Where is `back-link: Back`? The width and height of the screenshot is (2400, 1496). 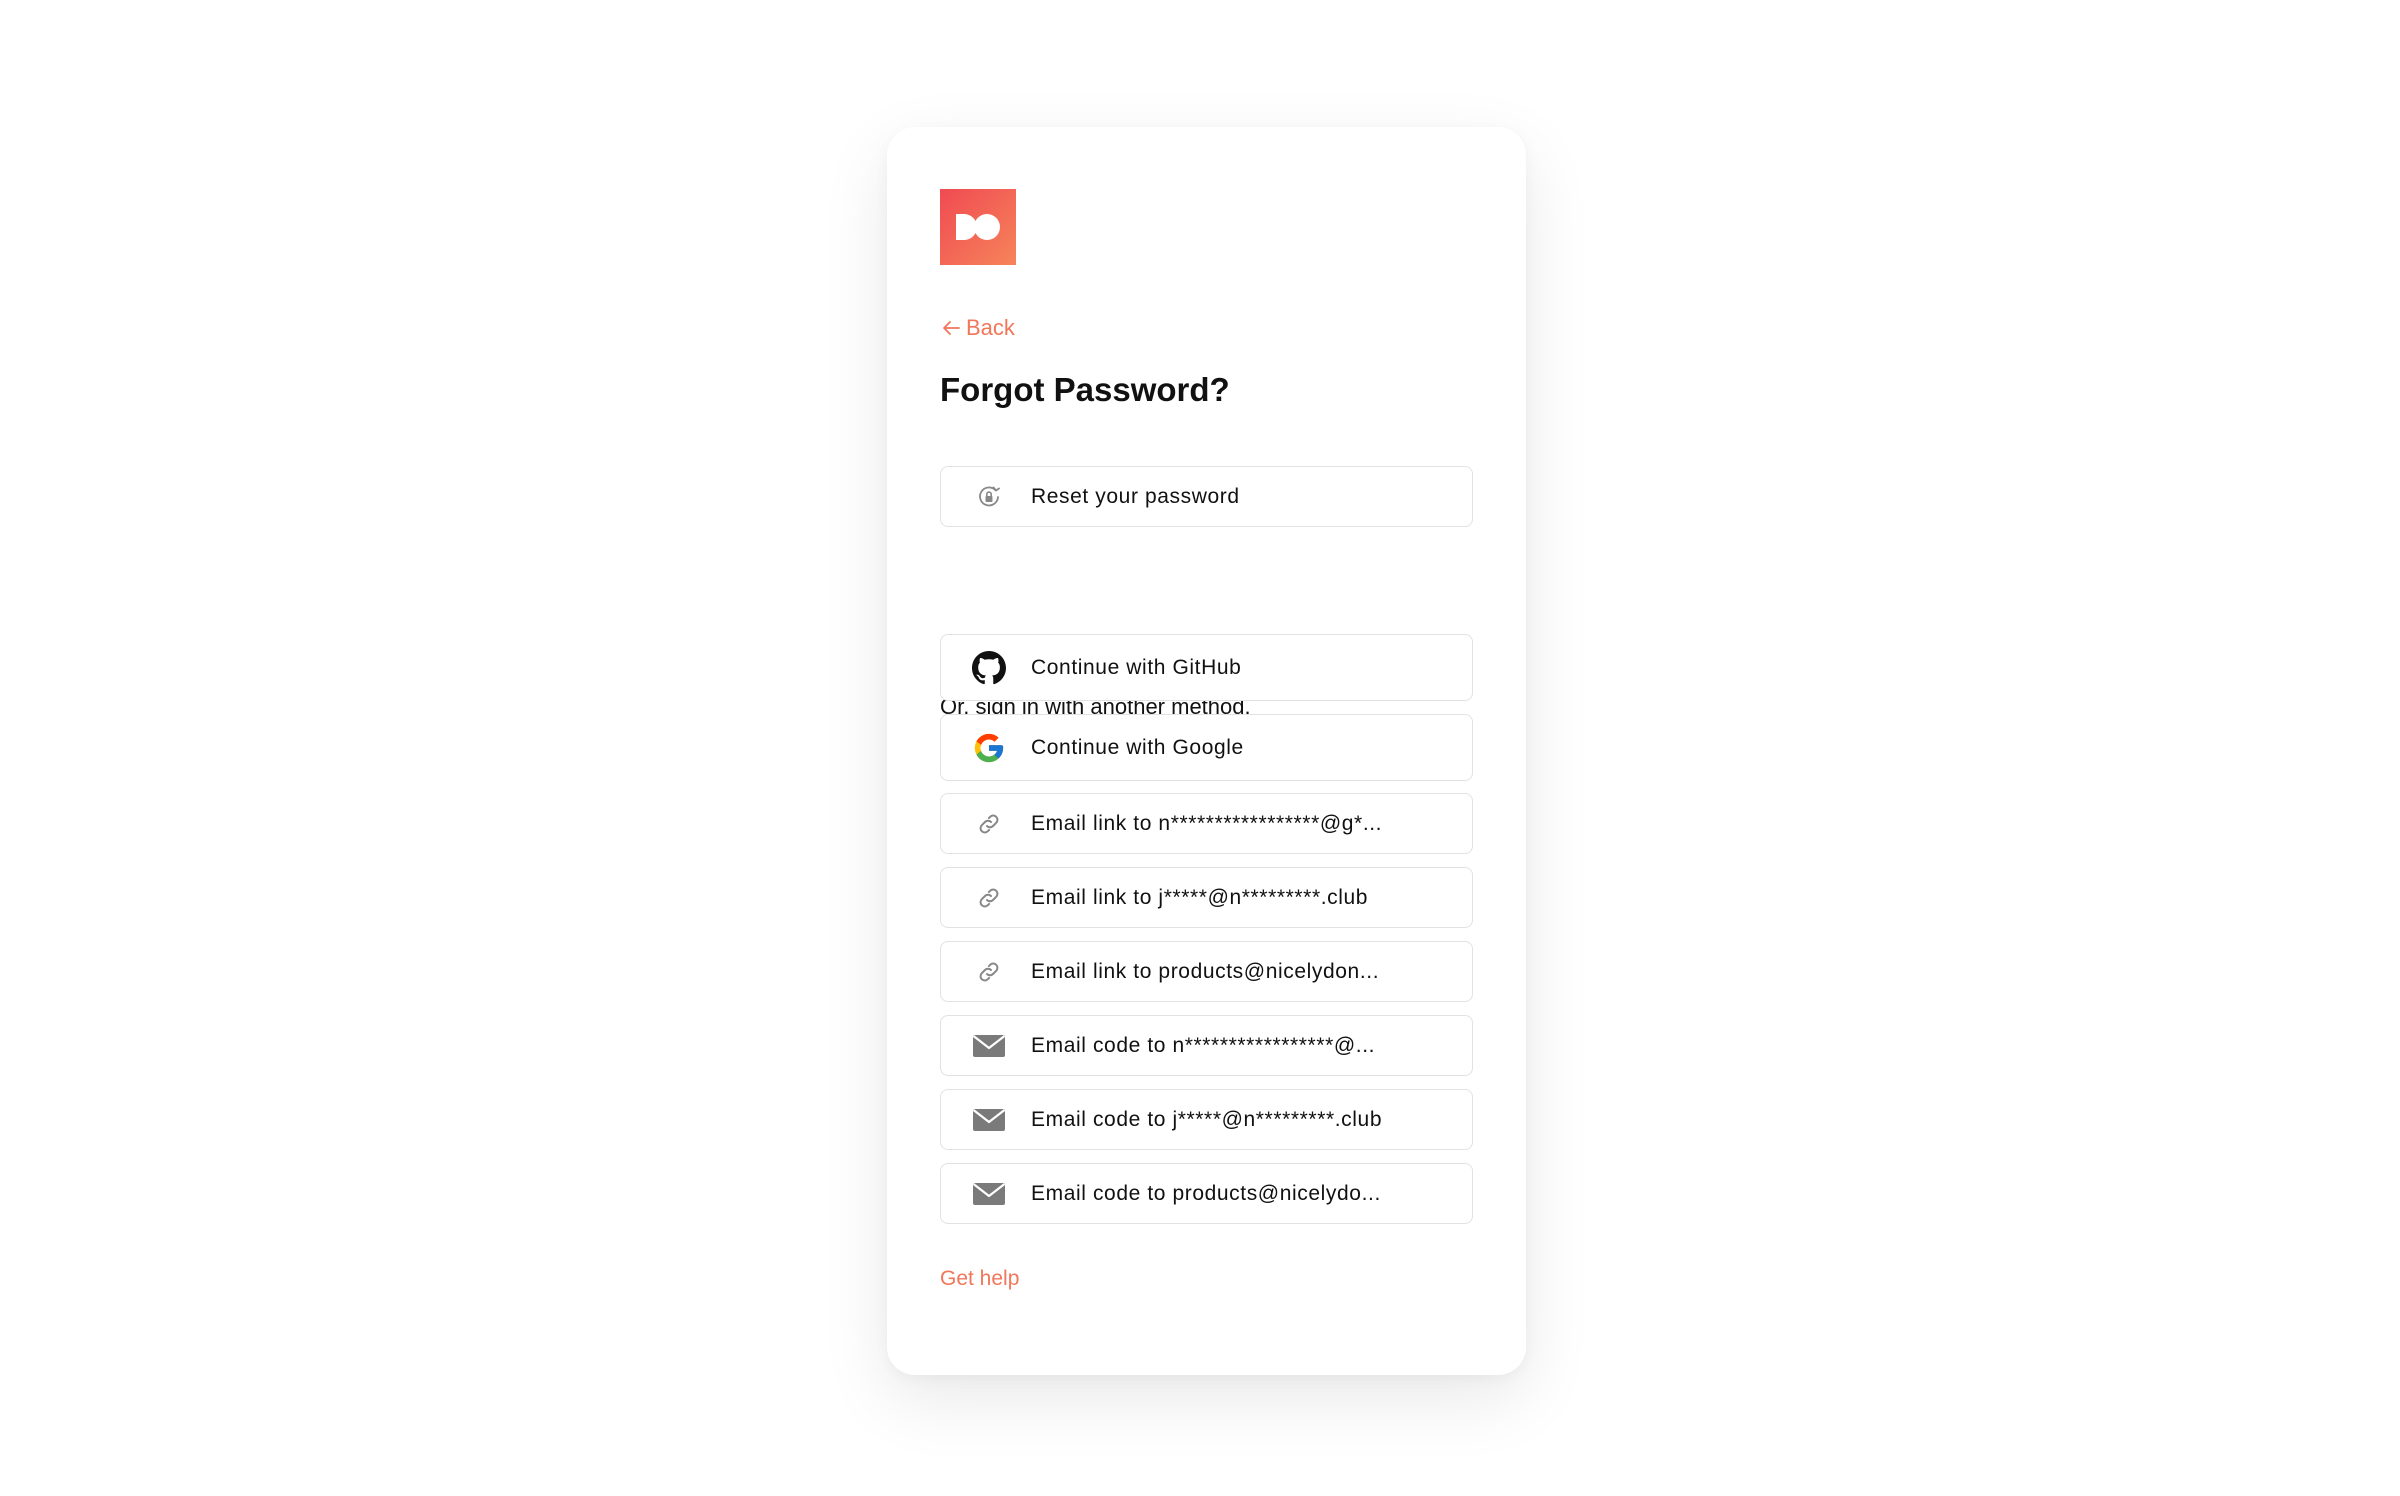 back-link: Back is located at coordinates (977, 328).